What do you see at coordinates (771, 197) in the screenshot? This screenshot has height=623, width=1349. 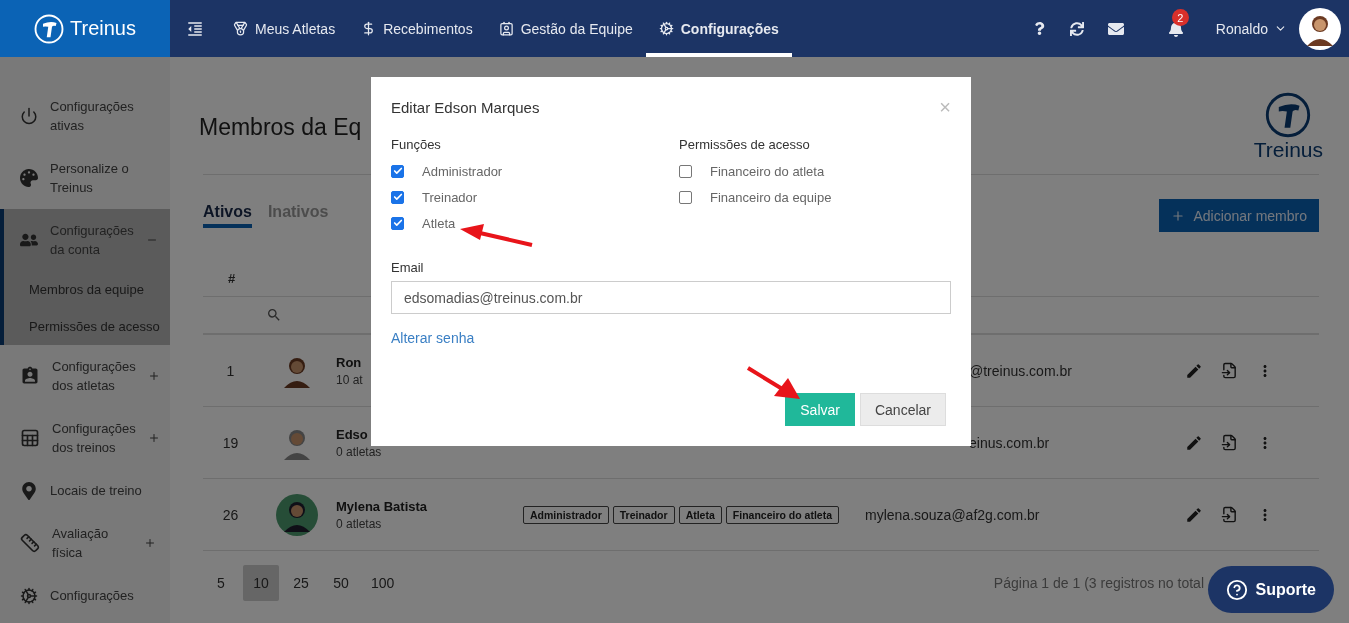 I see `checkbox-label: Financeiro da equipe` at bounding box center [771, 197].